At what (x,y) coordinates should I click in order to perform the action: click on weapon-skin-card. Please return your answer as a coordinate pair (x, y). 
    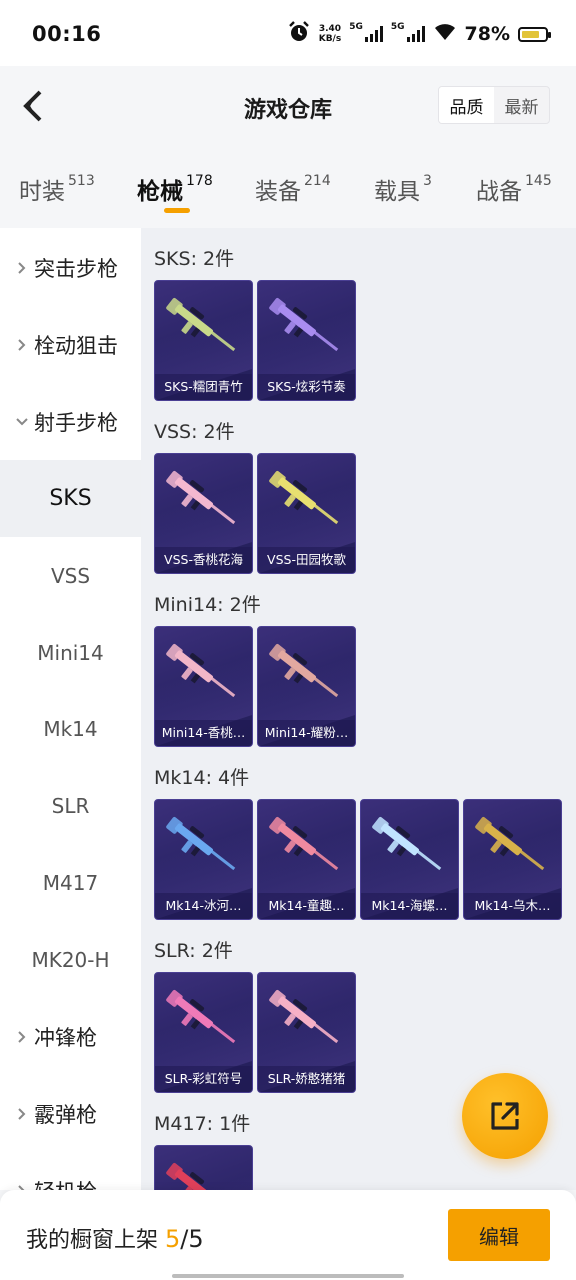
    Looking at the image, I should click on (203, 1167).